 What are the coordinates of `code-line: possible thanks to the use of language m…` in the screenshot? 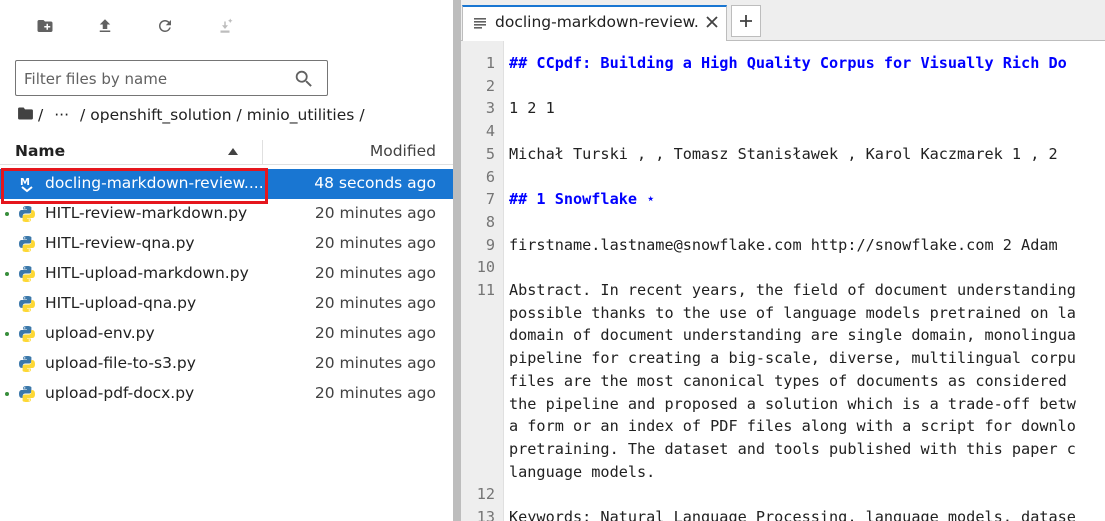 It's located at (792, 312).